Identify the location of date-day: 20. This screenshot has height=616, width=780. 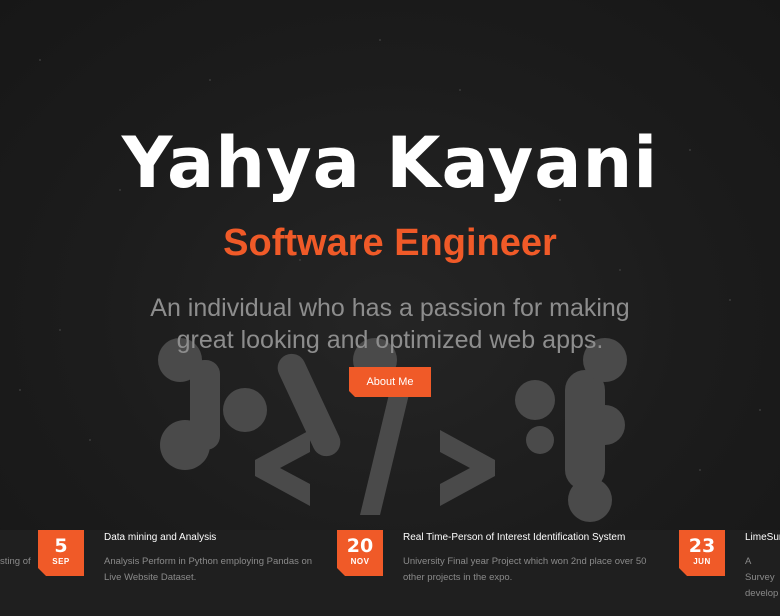
(360, 546).